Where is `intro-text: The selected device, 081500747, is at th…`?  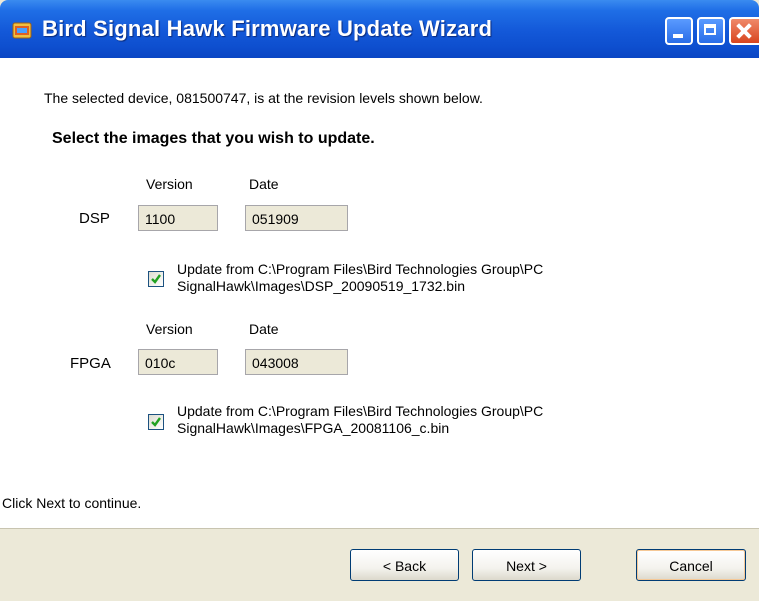 intro-text: The selected device, 081500747, is at th… is located at coordinates (263, 98).